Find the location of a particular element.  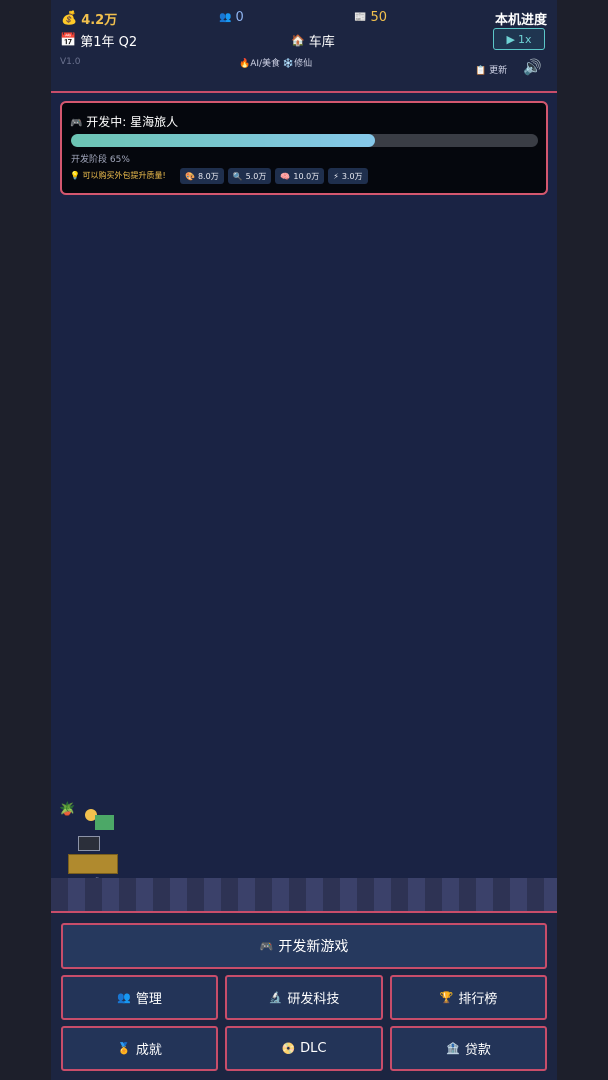

date-display: 📅 第1年 Q2 is located at coordinates (98, 40).